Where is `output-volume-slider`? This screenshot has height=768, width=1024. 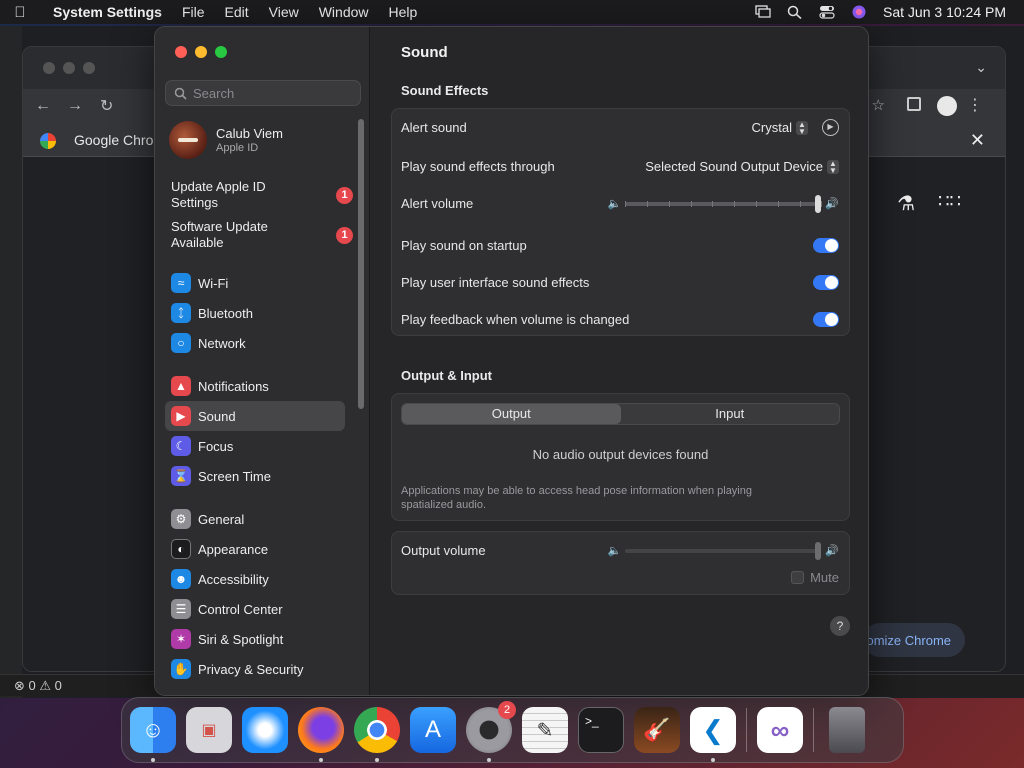
output-volume-slider is located at coordinates (723, 550).